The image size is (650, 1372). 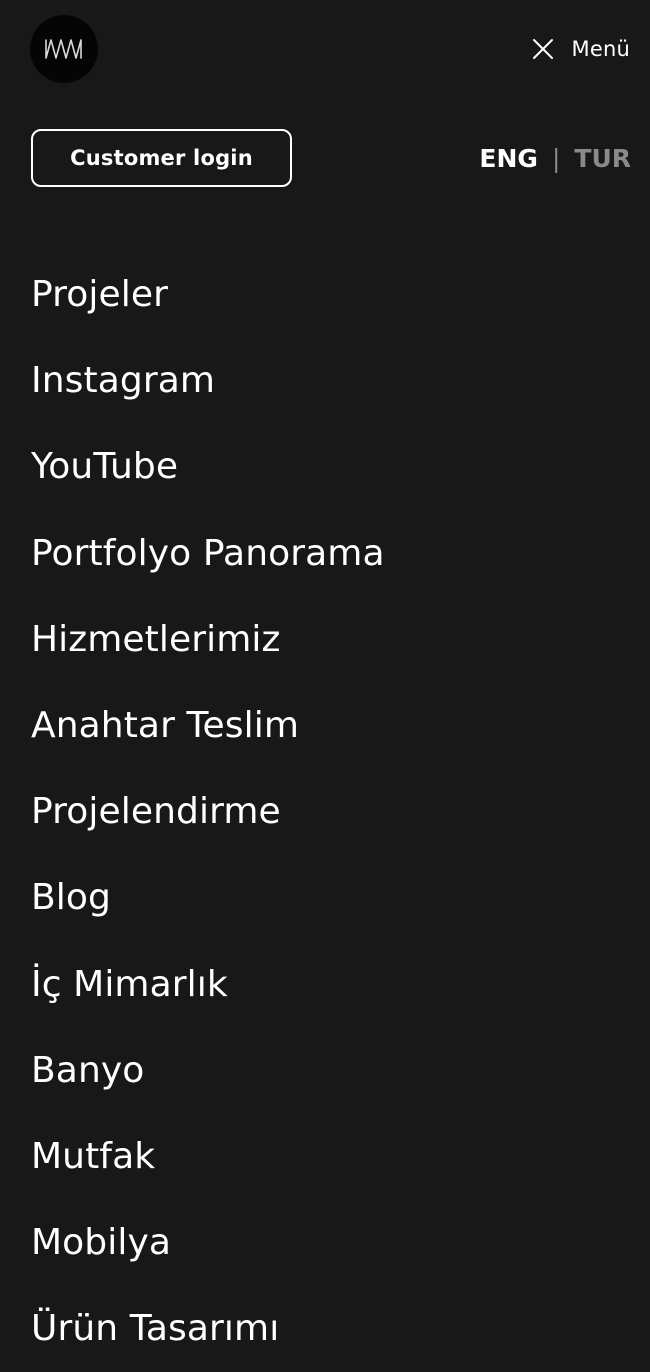 What do you see at coordinates (326, 1071) in the screenshot?
I see `nav-item-banyo: Banyo` at bounding box center [326, 1071].